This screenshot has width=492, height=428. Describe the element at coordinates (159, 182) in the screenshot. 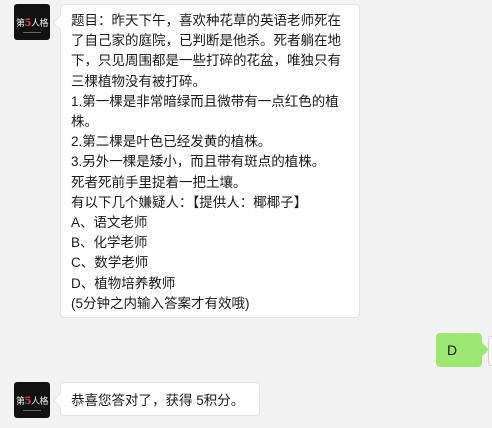

I see `question-line: 死者死前手里捉着一把土壤。` at that location.